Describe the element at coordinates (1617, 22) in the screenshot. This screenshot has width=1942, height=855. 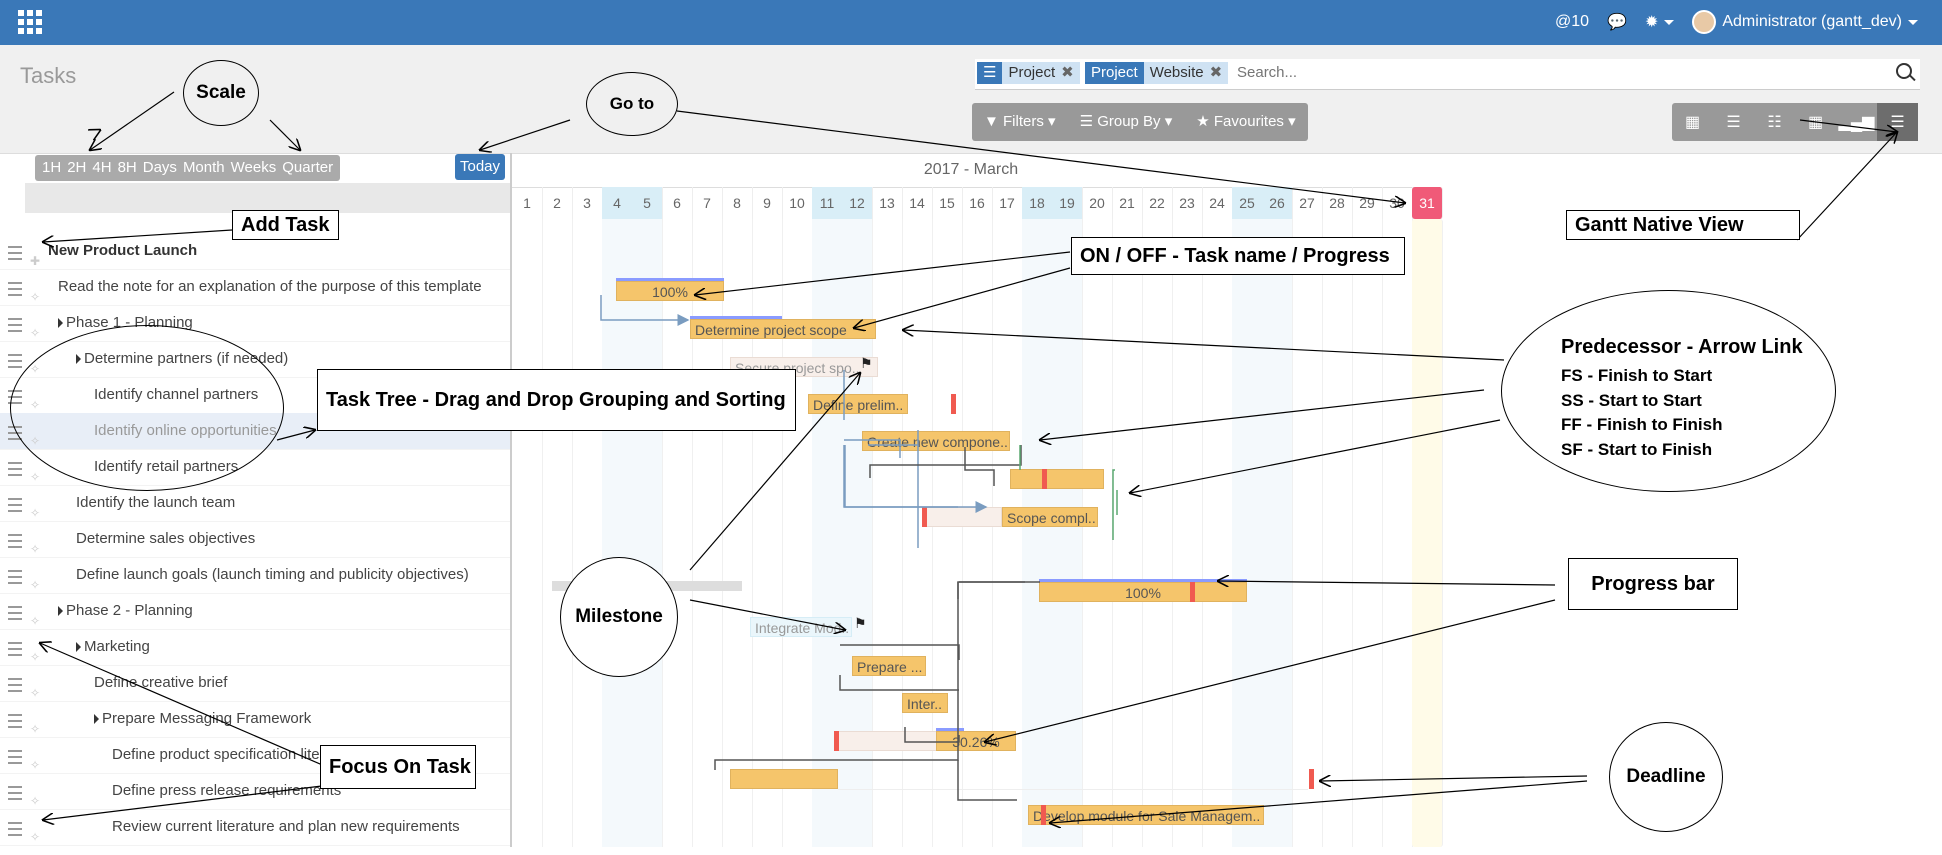
I see `chat-icon: 💬` at that location.